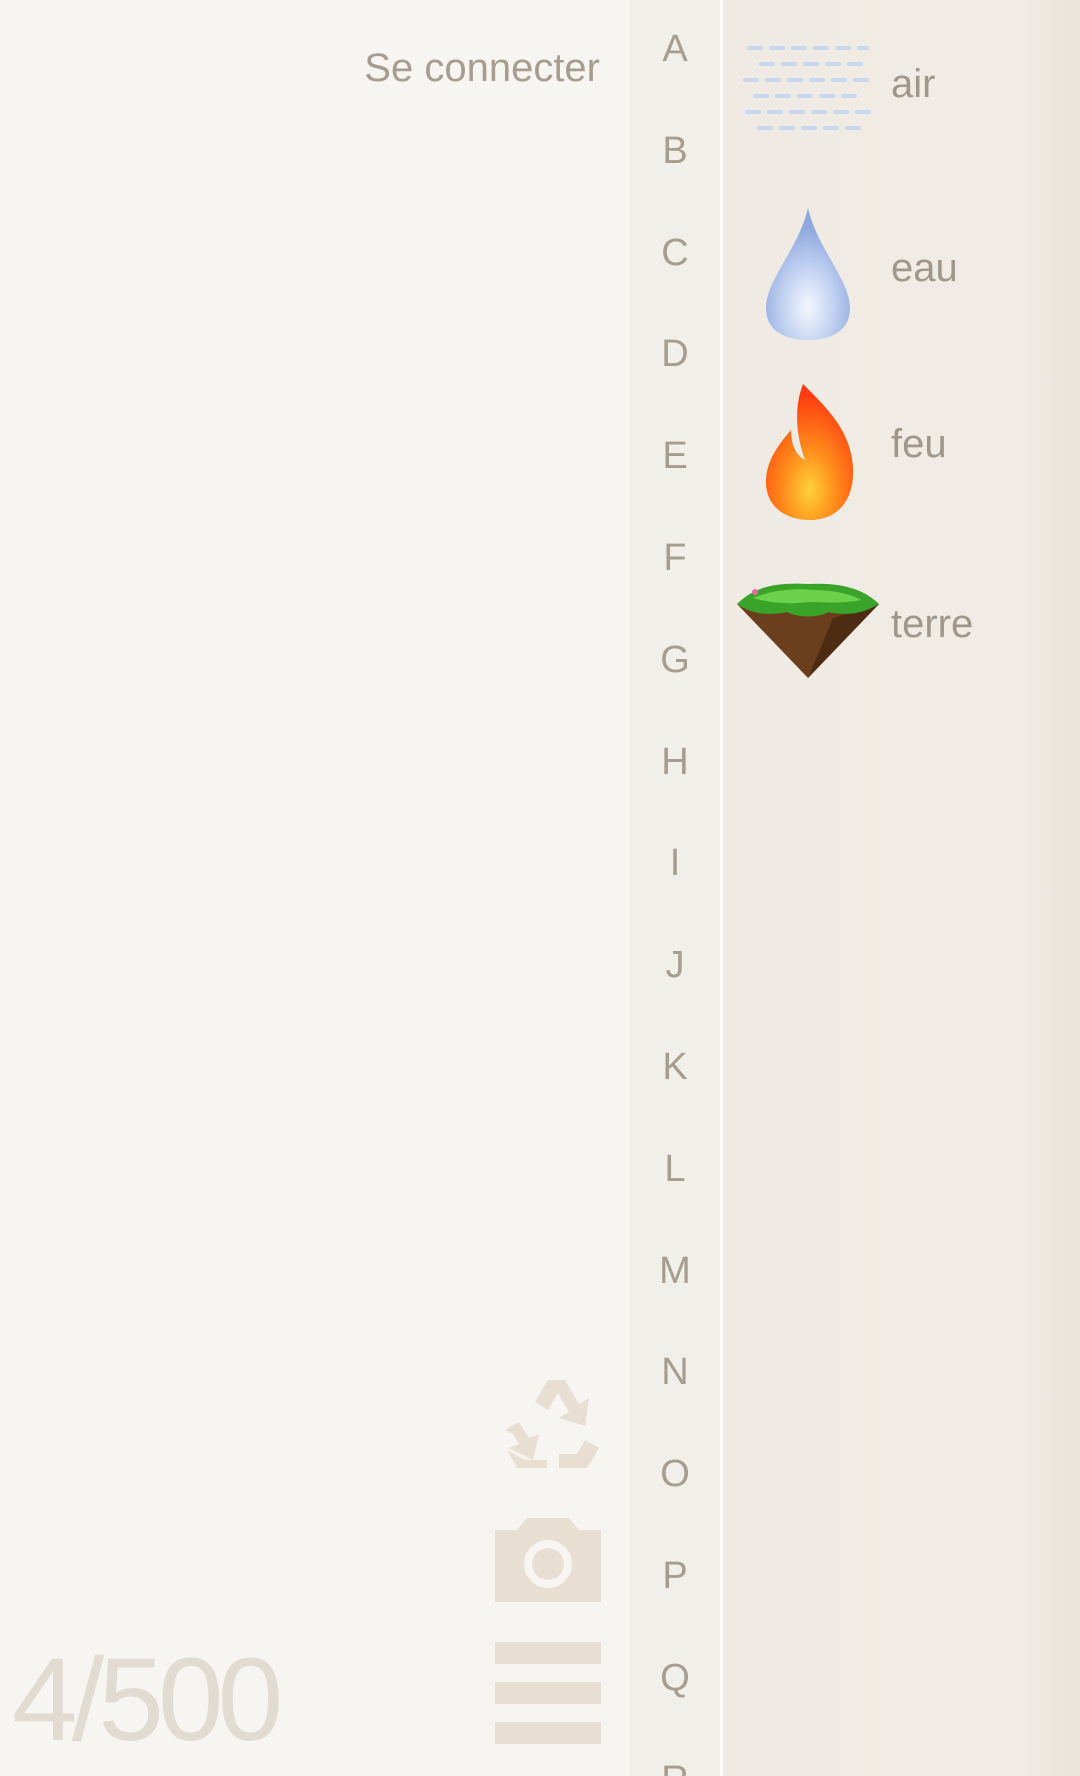 This screenshot has width=1080, height=1776. Describe the element at coordinates (675, 456) in the screenshot. I see `letter-e: E` at that location.